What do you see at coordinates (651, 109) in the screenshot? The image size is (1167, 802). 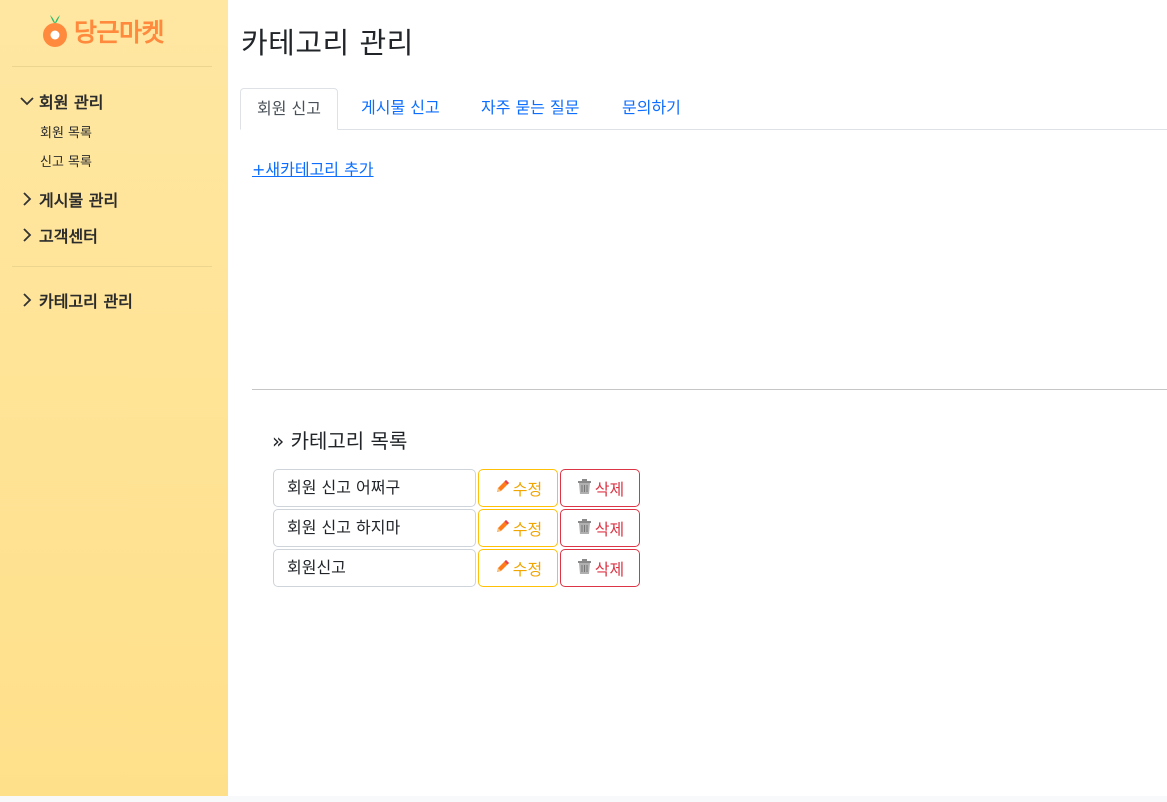 I see `tab-inquiry: 문의하기` at bounding box center [651, 109].